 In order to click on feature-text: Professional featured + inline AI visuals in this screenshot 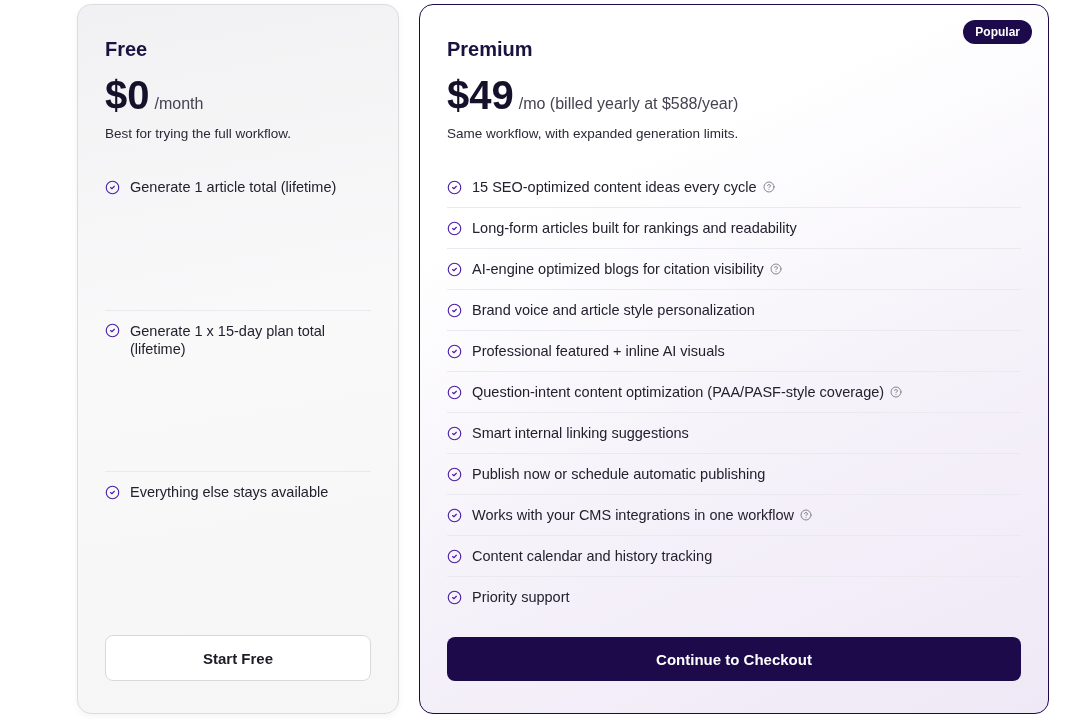, I will do `click(598, 351)`.